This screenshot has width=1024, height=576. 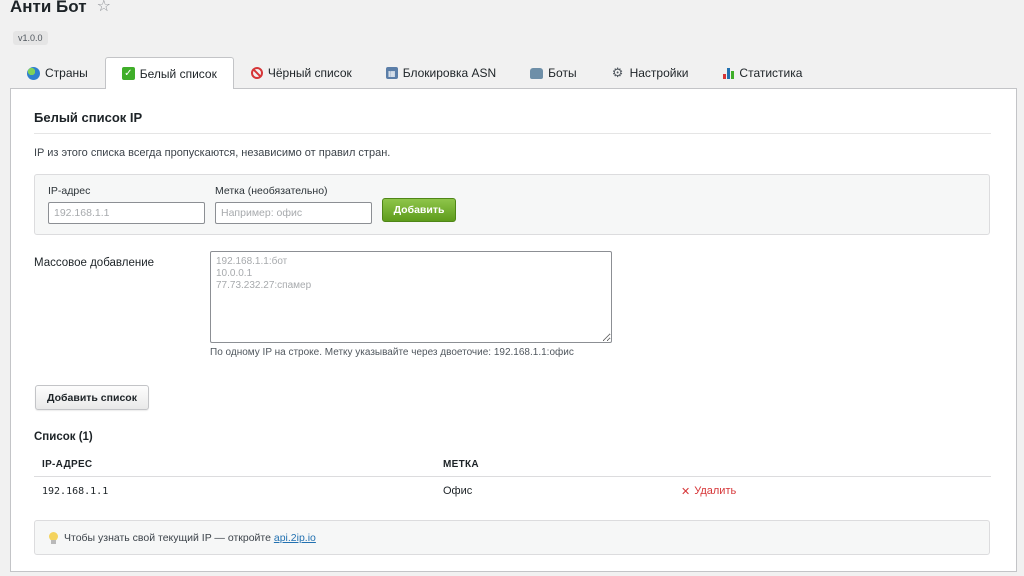 What do you see at coordinates (94, 263) in the screenshot?
I see `bulk-add-label: Массовое добавление` at bounding box center [94, 263].